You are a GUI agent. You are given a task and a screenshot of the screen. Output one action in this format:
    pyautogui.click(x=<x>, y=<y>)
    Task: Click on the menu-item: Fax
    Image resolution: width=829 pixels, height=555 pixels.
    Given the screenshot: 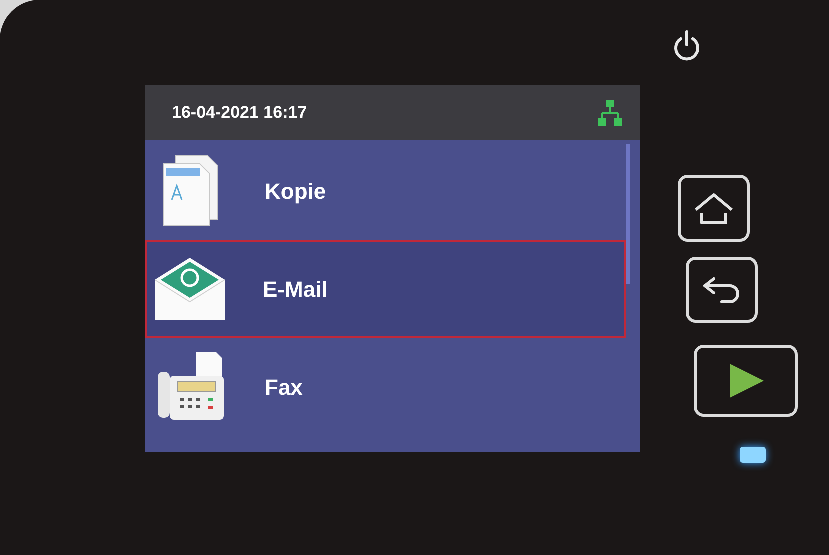 What is the action you would take?
    pyautogui.click(x=385, y=387)
    